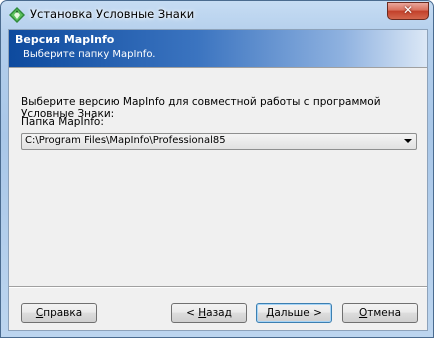  I want to click on close-button: ✕, so click(408, 11).